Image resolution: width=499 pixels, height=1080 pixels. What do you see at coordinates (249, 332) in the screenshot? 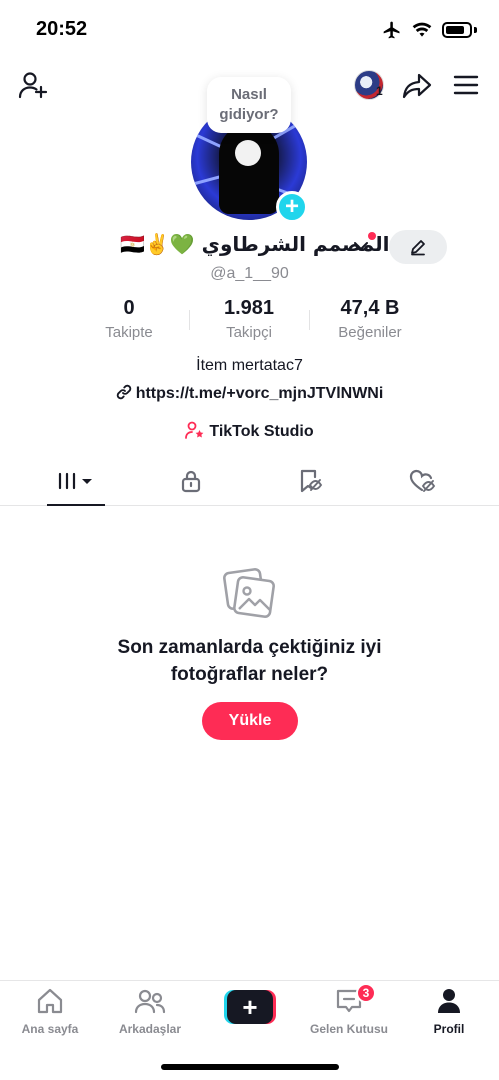
I see `stat-followers-label: Takipçi` at bounding box center [249, 332].